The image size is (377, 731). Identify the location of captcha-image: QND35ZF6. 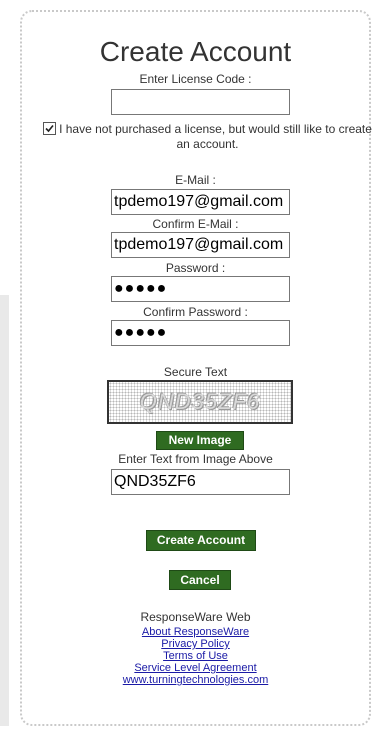
(200, 402).